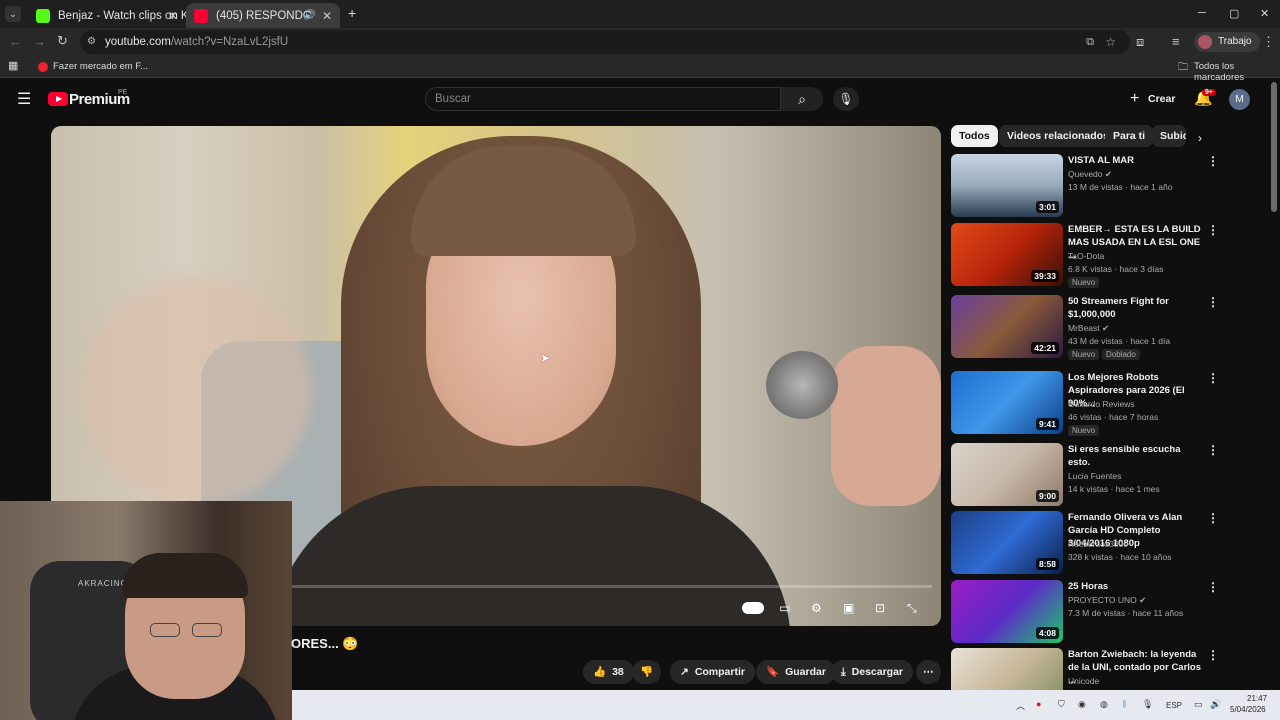 Image resolution: width=1280 pixels, height=720 pixels. What do you see at coordinates (872, 672) in the screenshot?
I see `download-button: ⤓ Descargar` at bounding box center [872, 672].